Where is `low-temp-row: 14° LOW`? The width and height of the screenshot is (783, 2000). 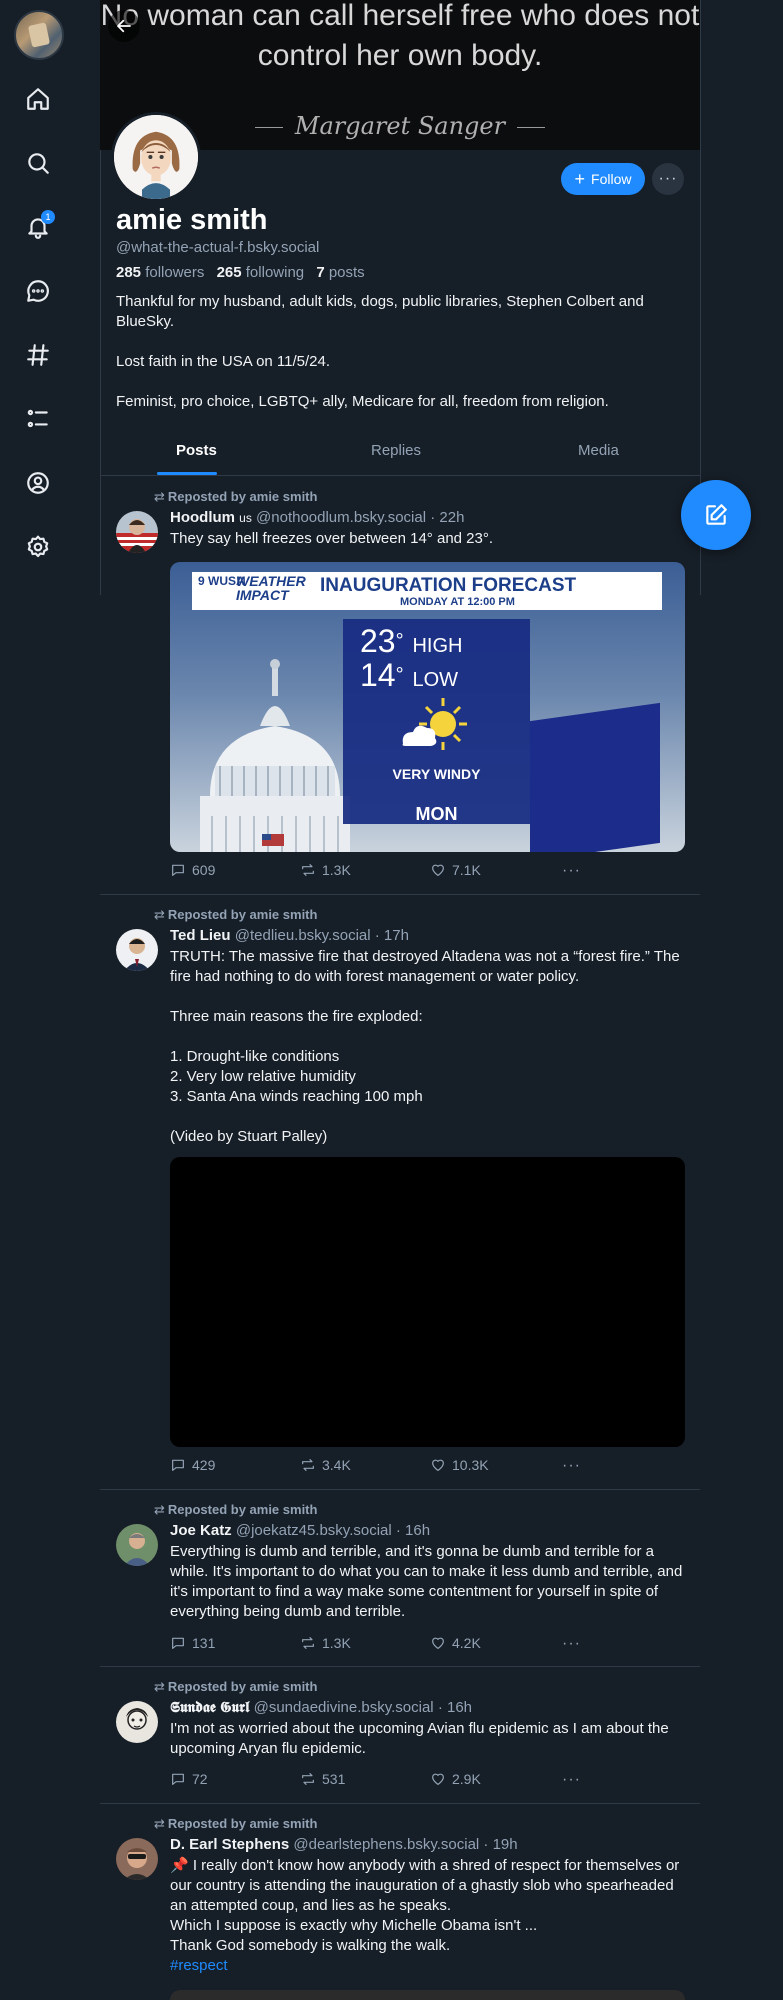 low-temp-row: 14° LOW is located at coordinates (409, 675).